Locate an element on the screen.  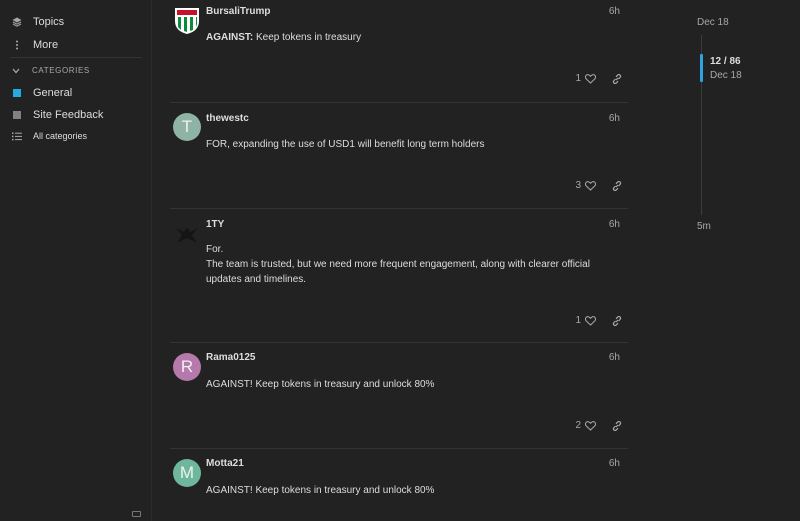
avatar-letter: M is located at coordinates (187, 472).